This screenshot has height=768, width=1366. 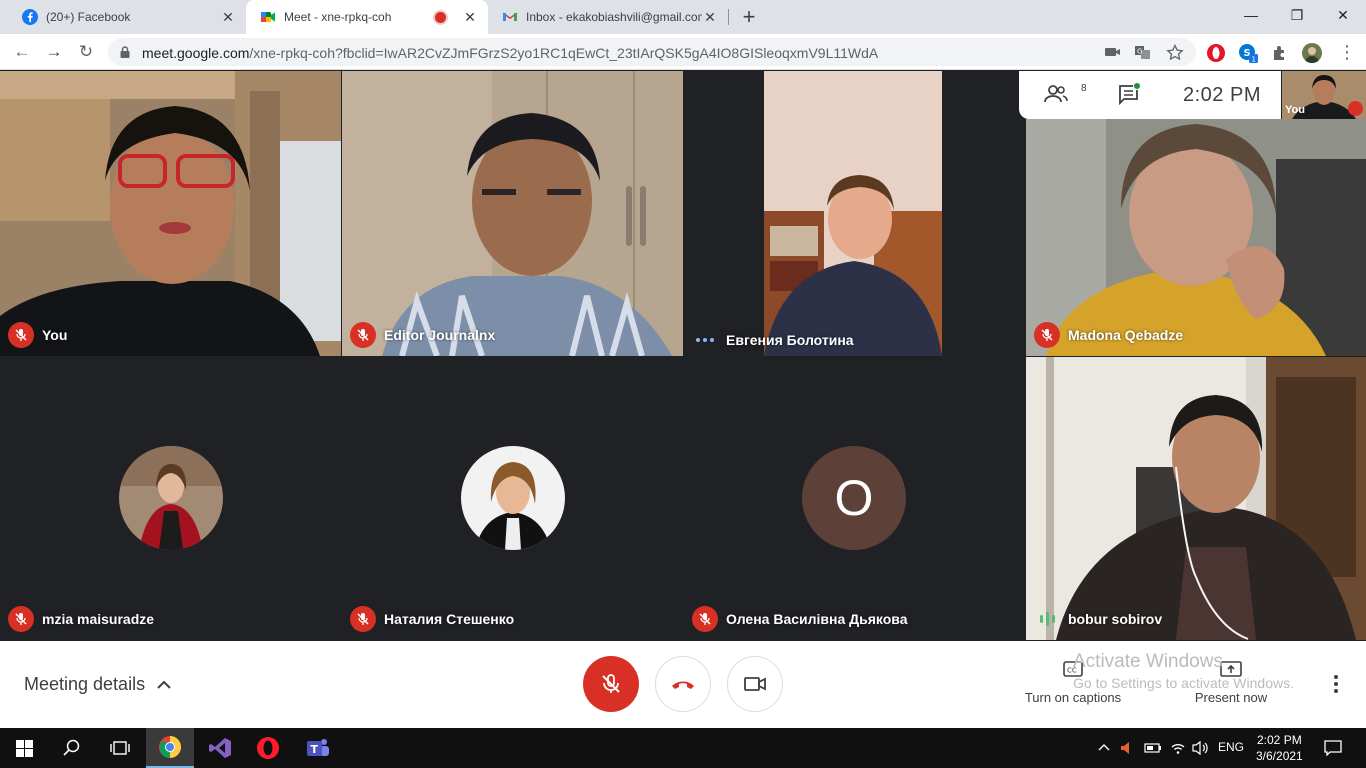 What do you see at coordinates (1279, 740) in the screenshot?
I see `system-time: 2:02 PM` at bounding box center [1279, 740].